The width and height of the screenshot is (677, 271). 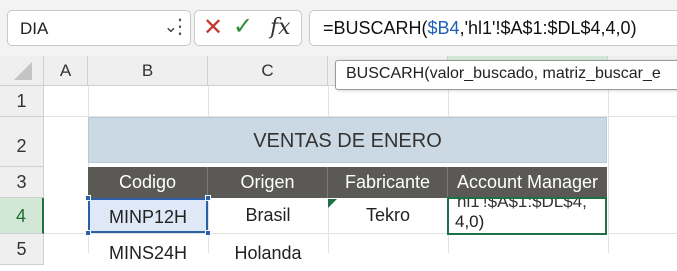 What do you see at coordinates (268, 253) in the screenshot?
I see `cell-c5: Holanda` at bounding box center [268, 253].